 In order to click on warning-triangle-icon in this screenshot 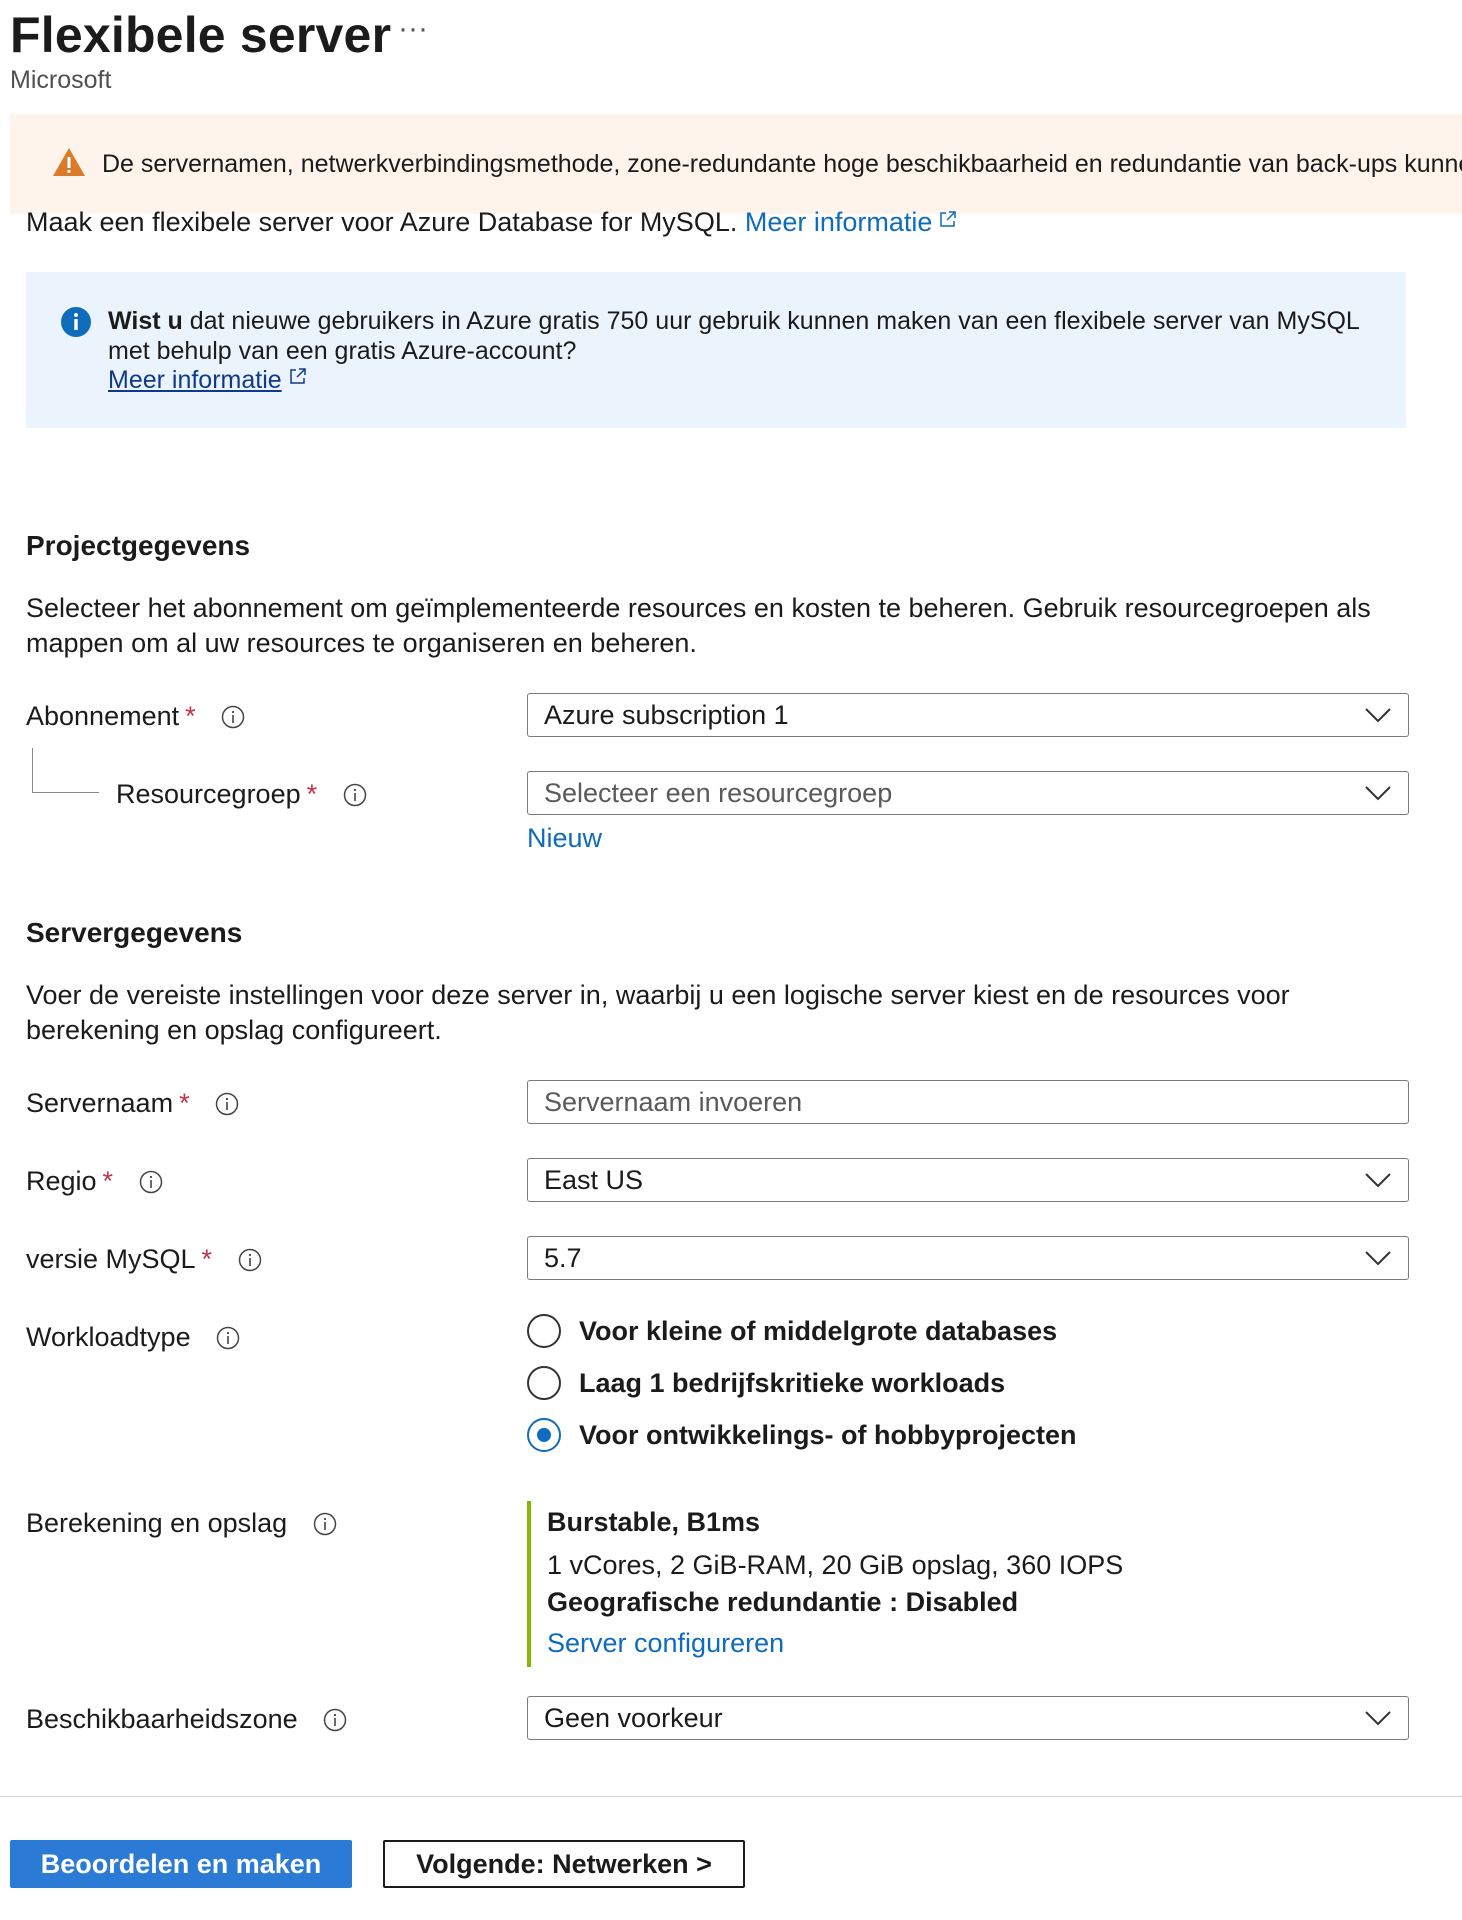, I will do `click(69, 162)`.